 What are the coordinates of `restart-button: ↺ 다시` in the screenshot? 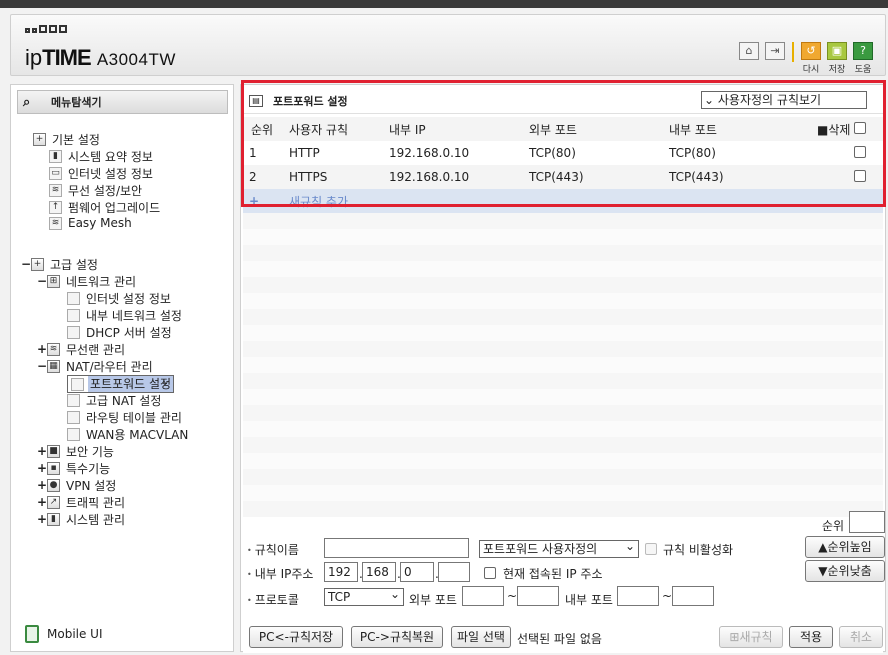 It's located at (811, 58).